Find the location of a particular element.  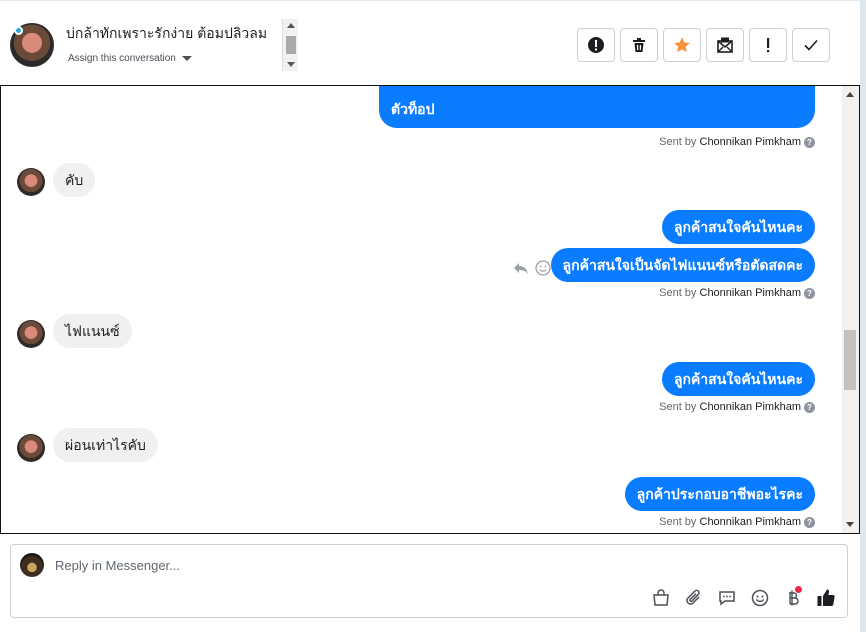

message-hover-tools is located at coordinates (532, 268).